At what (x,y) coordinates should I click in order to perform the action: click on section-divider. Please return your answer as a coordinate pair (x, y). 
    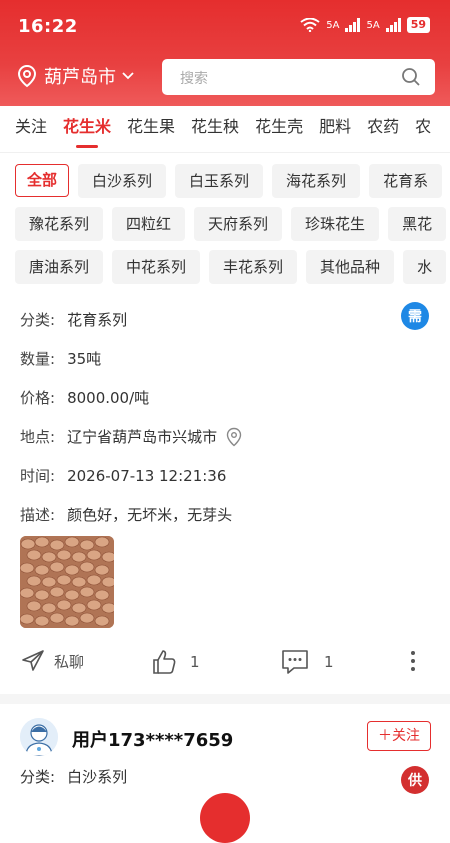
    Looking at the image, I should click on (225, 699).